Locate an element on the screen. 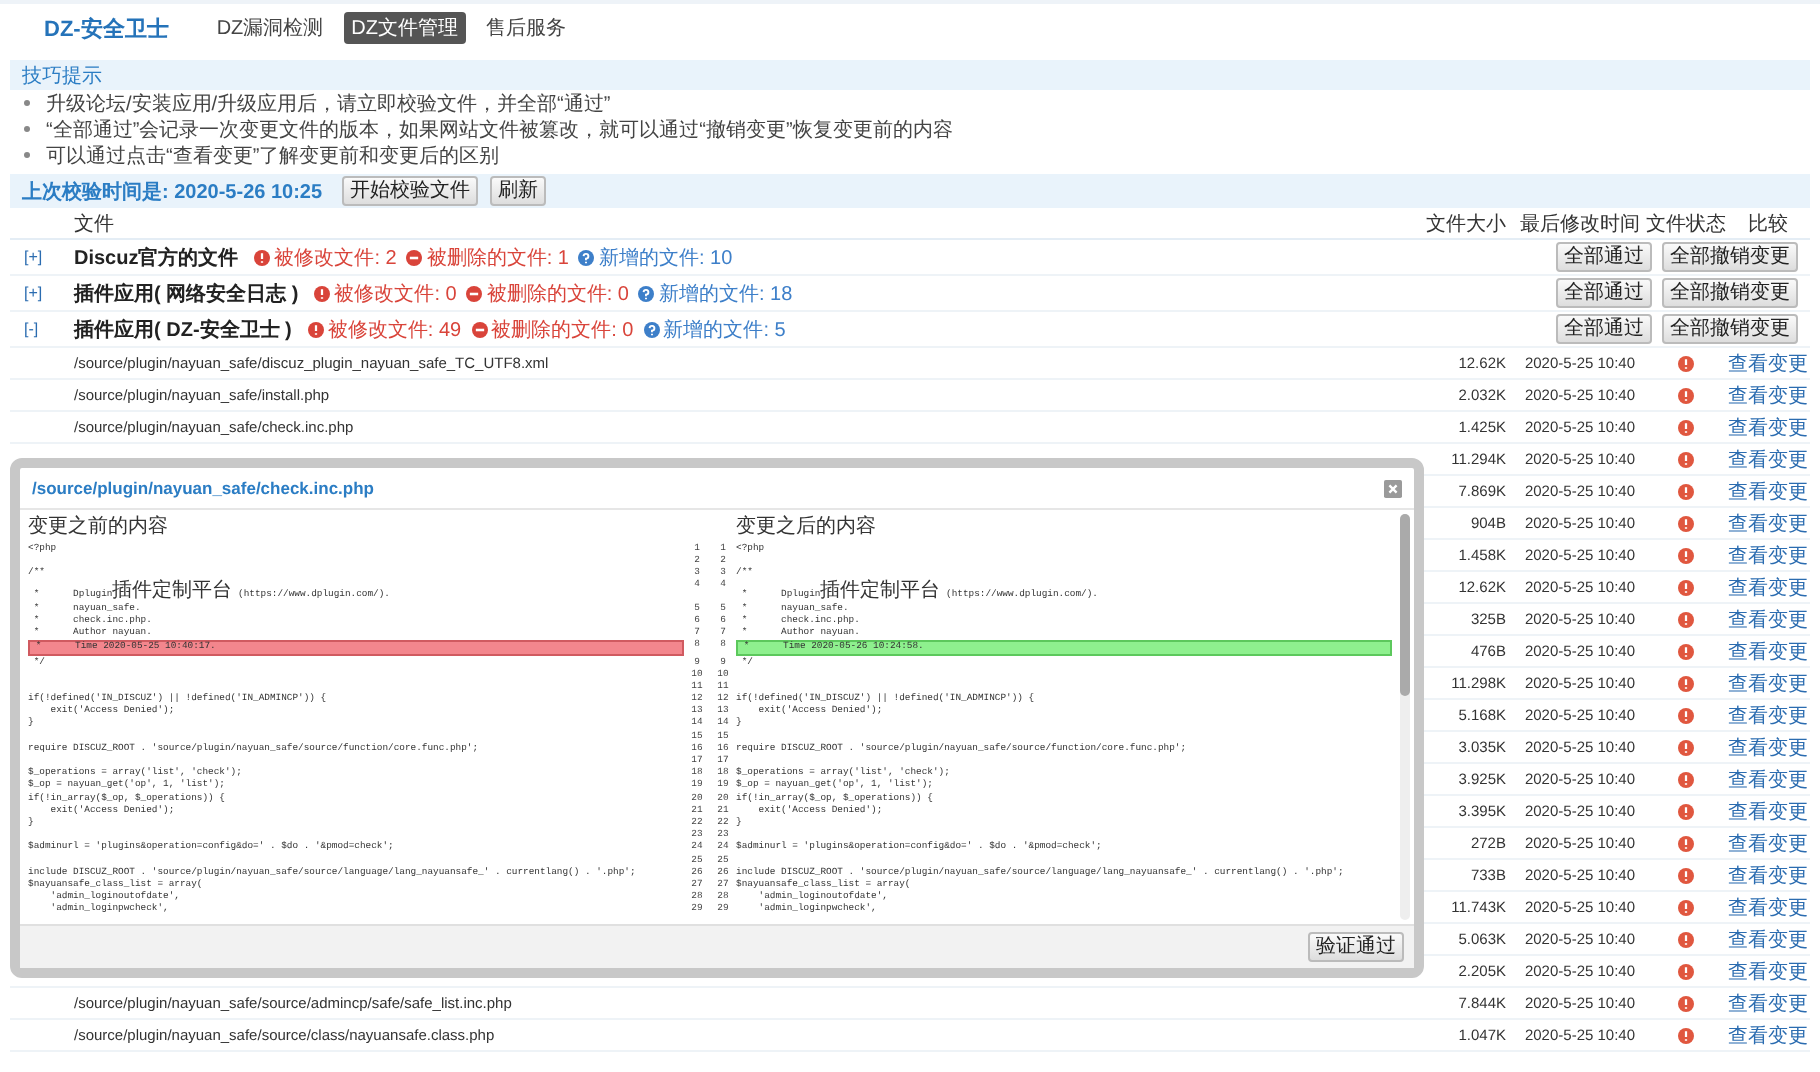 Image resolution: width=1820 pixels, height=1072 pixels. last-check-time: 上次校验时间是: 2020-5-26 10:25 is located at coordinates (172, 192).